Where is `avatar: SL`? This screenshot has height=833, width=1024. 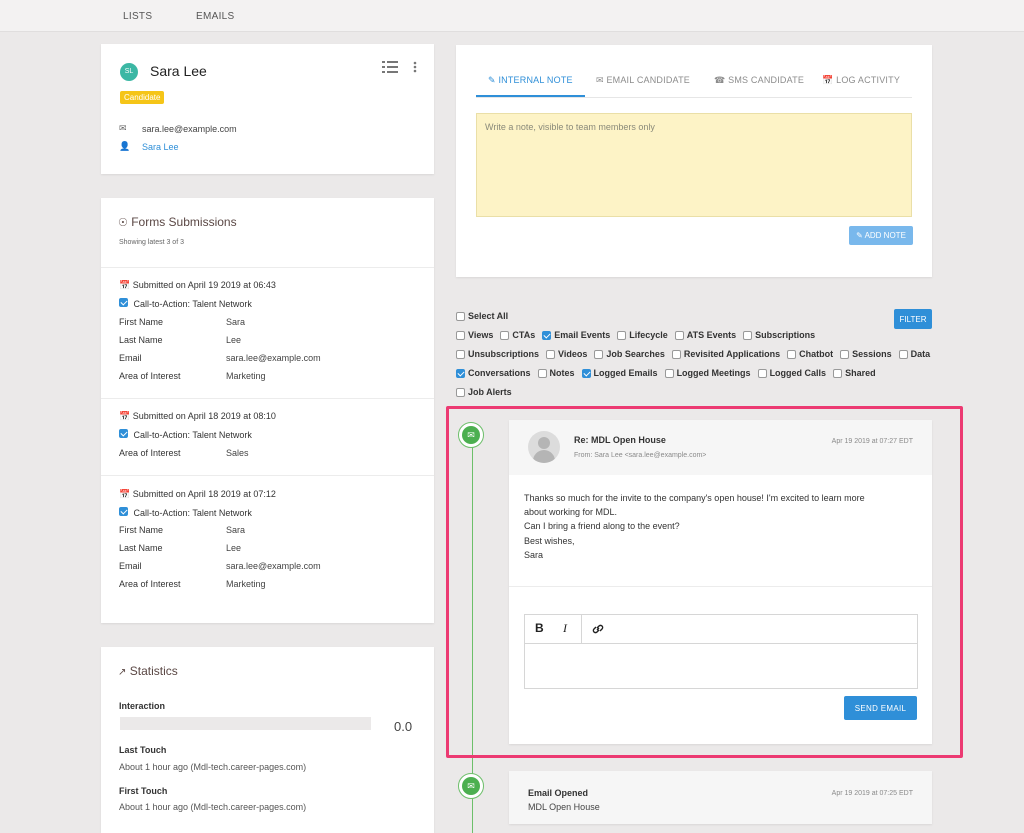
avatar: SL is located at coordinates (129, 72).